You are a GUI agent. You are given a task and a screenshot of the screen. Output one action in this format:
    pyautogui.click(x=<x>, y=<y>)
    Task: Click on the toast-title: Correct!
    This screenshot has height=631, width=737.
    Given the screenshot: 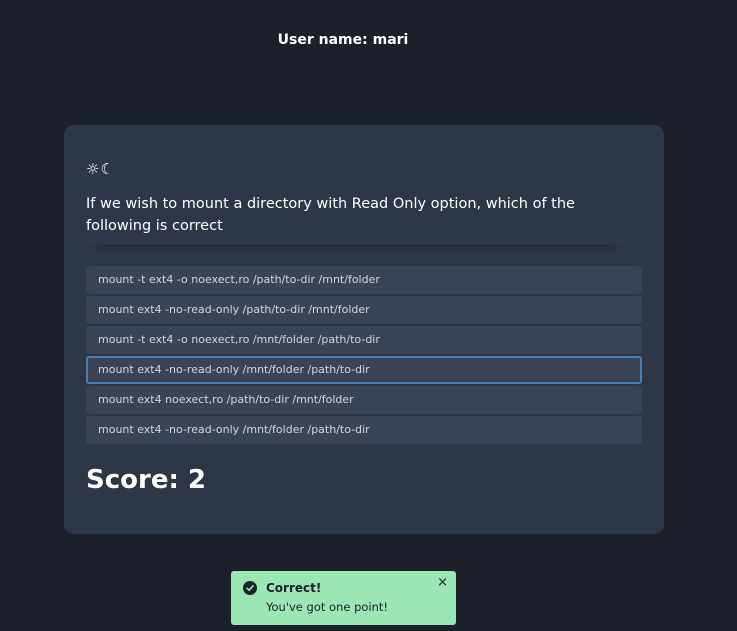 What is the action you would take?
    pyautogui.click(x=294, y=588)
    